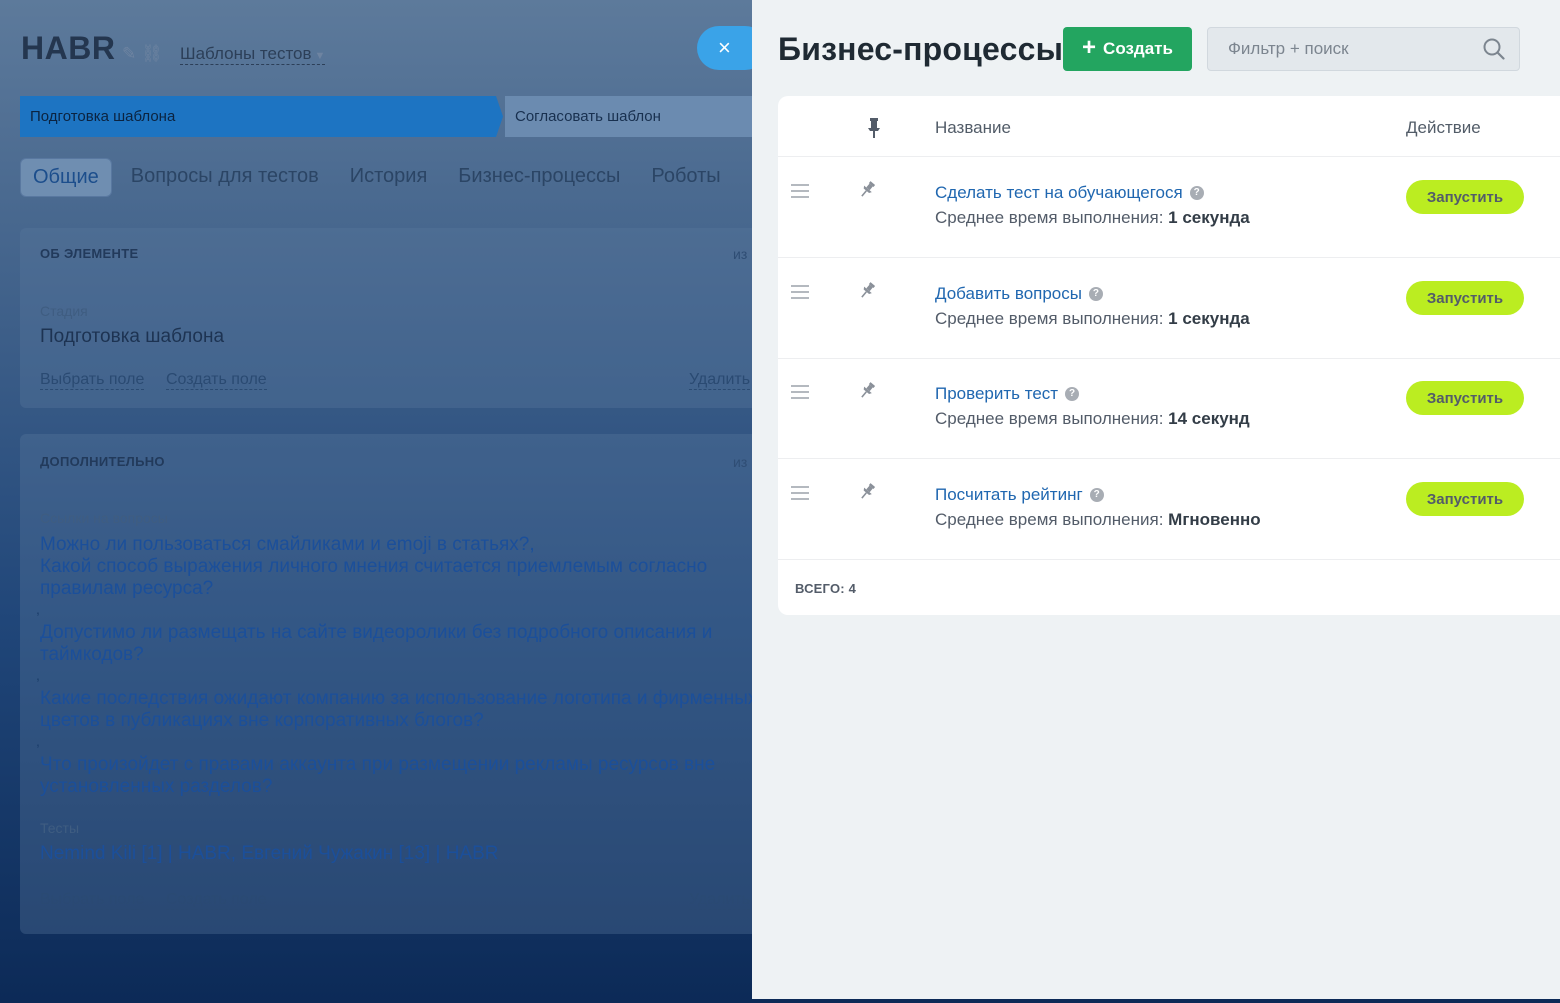 This screenshot has height=1003, width=1560. What do you see at coordinates (635, 116) in the screenshot?
I see `stage-approve: Согласовать шаблон` at bounding box center [635, 116].